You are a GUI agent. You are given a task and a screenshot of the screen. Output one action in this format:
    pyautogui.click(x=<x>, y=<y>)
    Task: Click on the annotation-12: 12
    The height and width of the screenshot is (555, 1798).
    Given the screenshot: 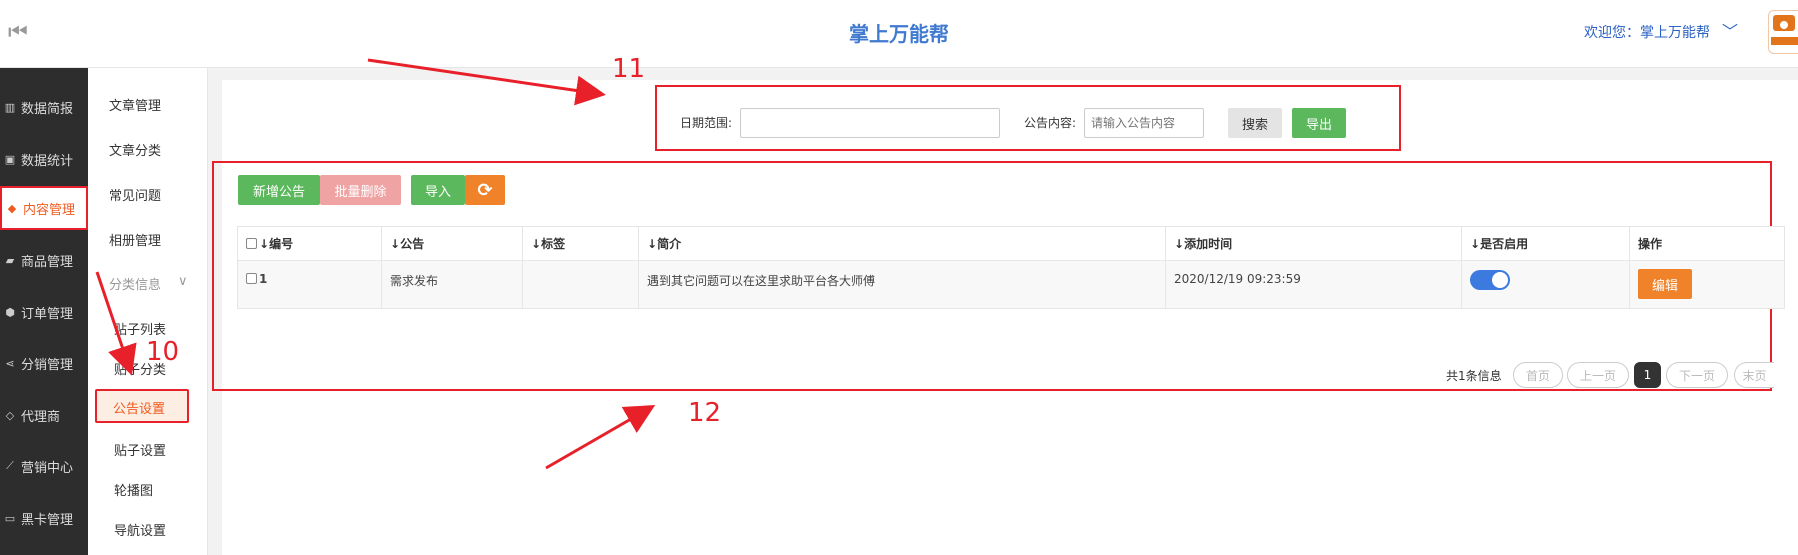 What is the action you would take?
    pyautogui.click(x=705, y=413)
    